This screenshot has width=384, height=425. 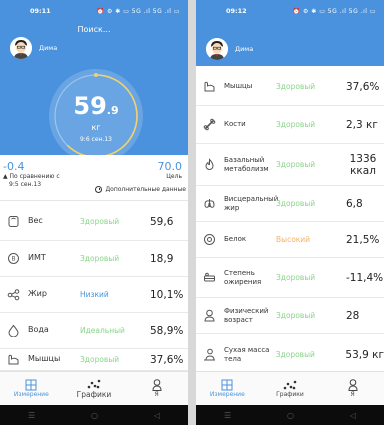 I want to click on metric-row: Белок Высокий 21,5%, so click(x=290, y=240).